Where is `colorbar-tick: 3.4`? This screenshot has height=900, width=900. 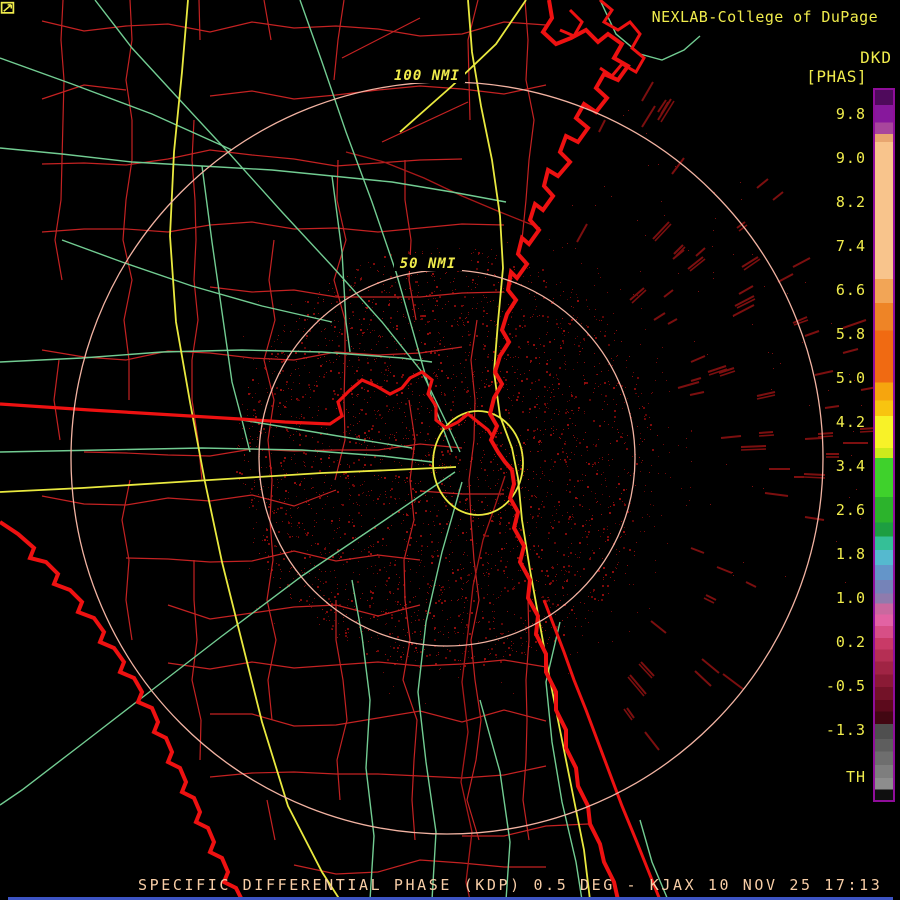 colorbar-tick: 3.4 is located at coordinates (850, 466).